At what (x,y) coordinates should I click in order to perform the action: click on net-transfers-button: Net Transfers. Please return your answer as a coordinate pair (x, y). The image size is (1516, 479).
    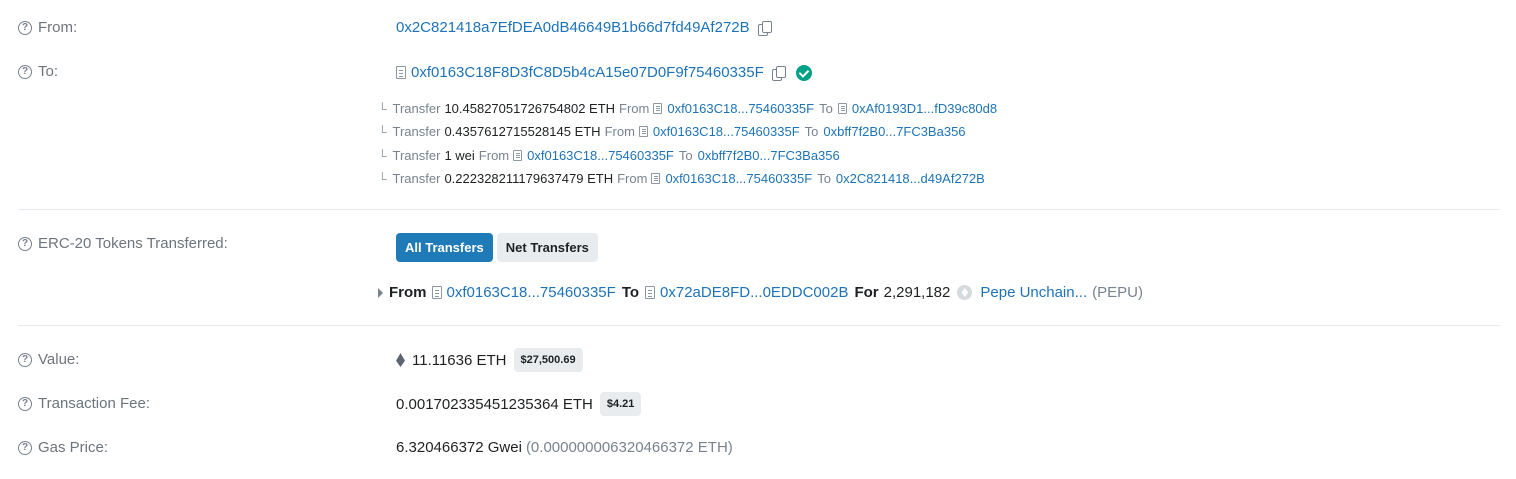
    Looking at the image, I should click on (547, 247).